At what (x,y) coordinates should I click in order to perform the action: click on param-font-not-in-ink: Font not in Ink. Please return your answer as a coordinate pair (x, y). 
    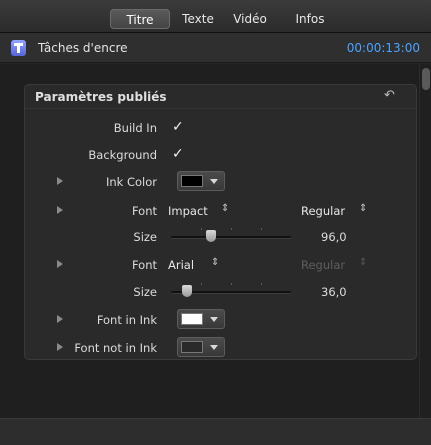
    Looking at the image, I should click on (220, 348).